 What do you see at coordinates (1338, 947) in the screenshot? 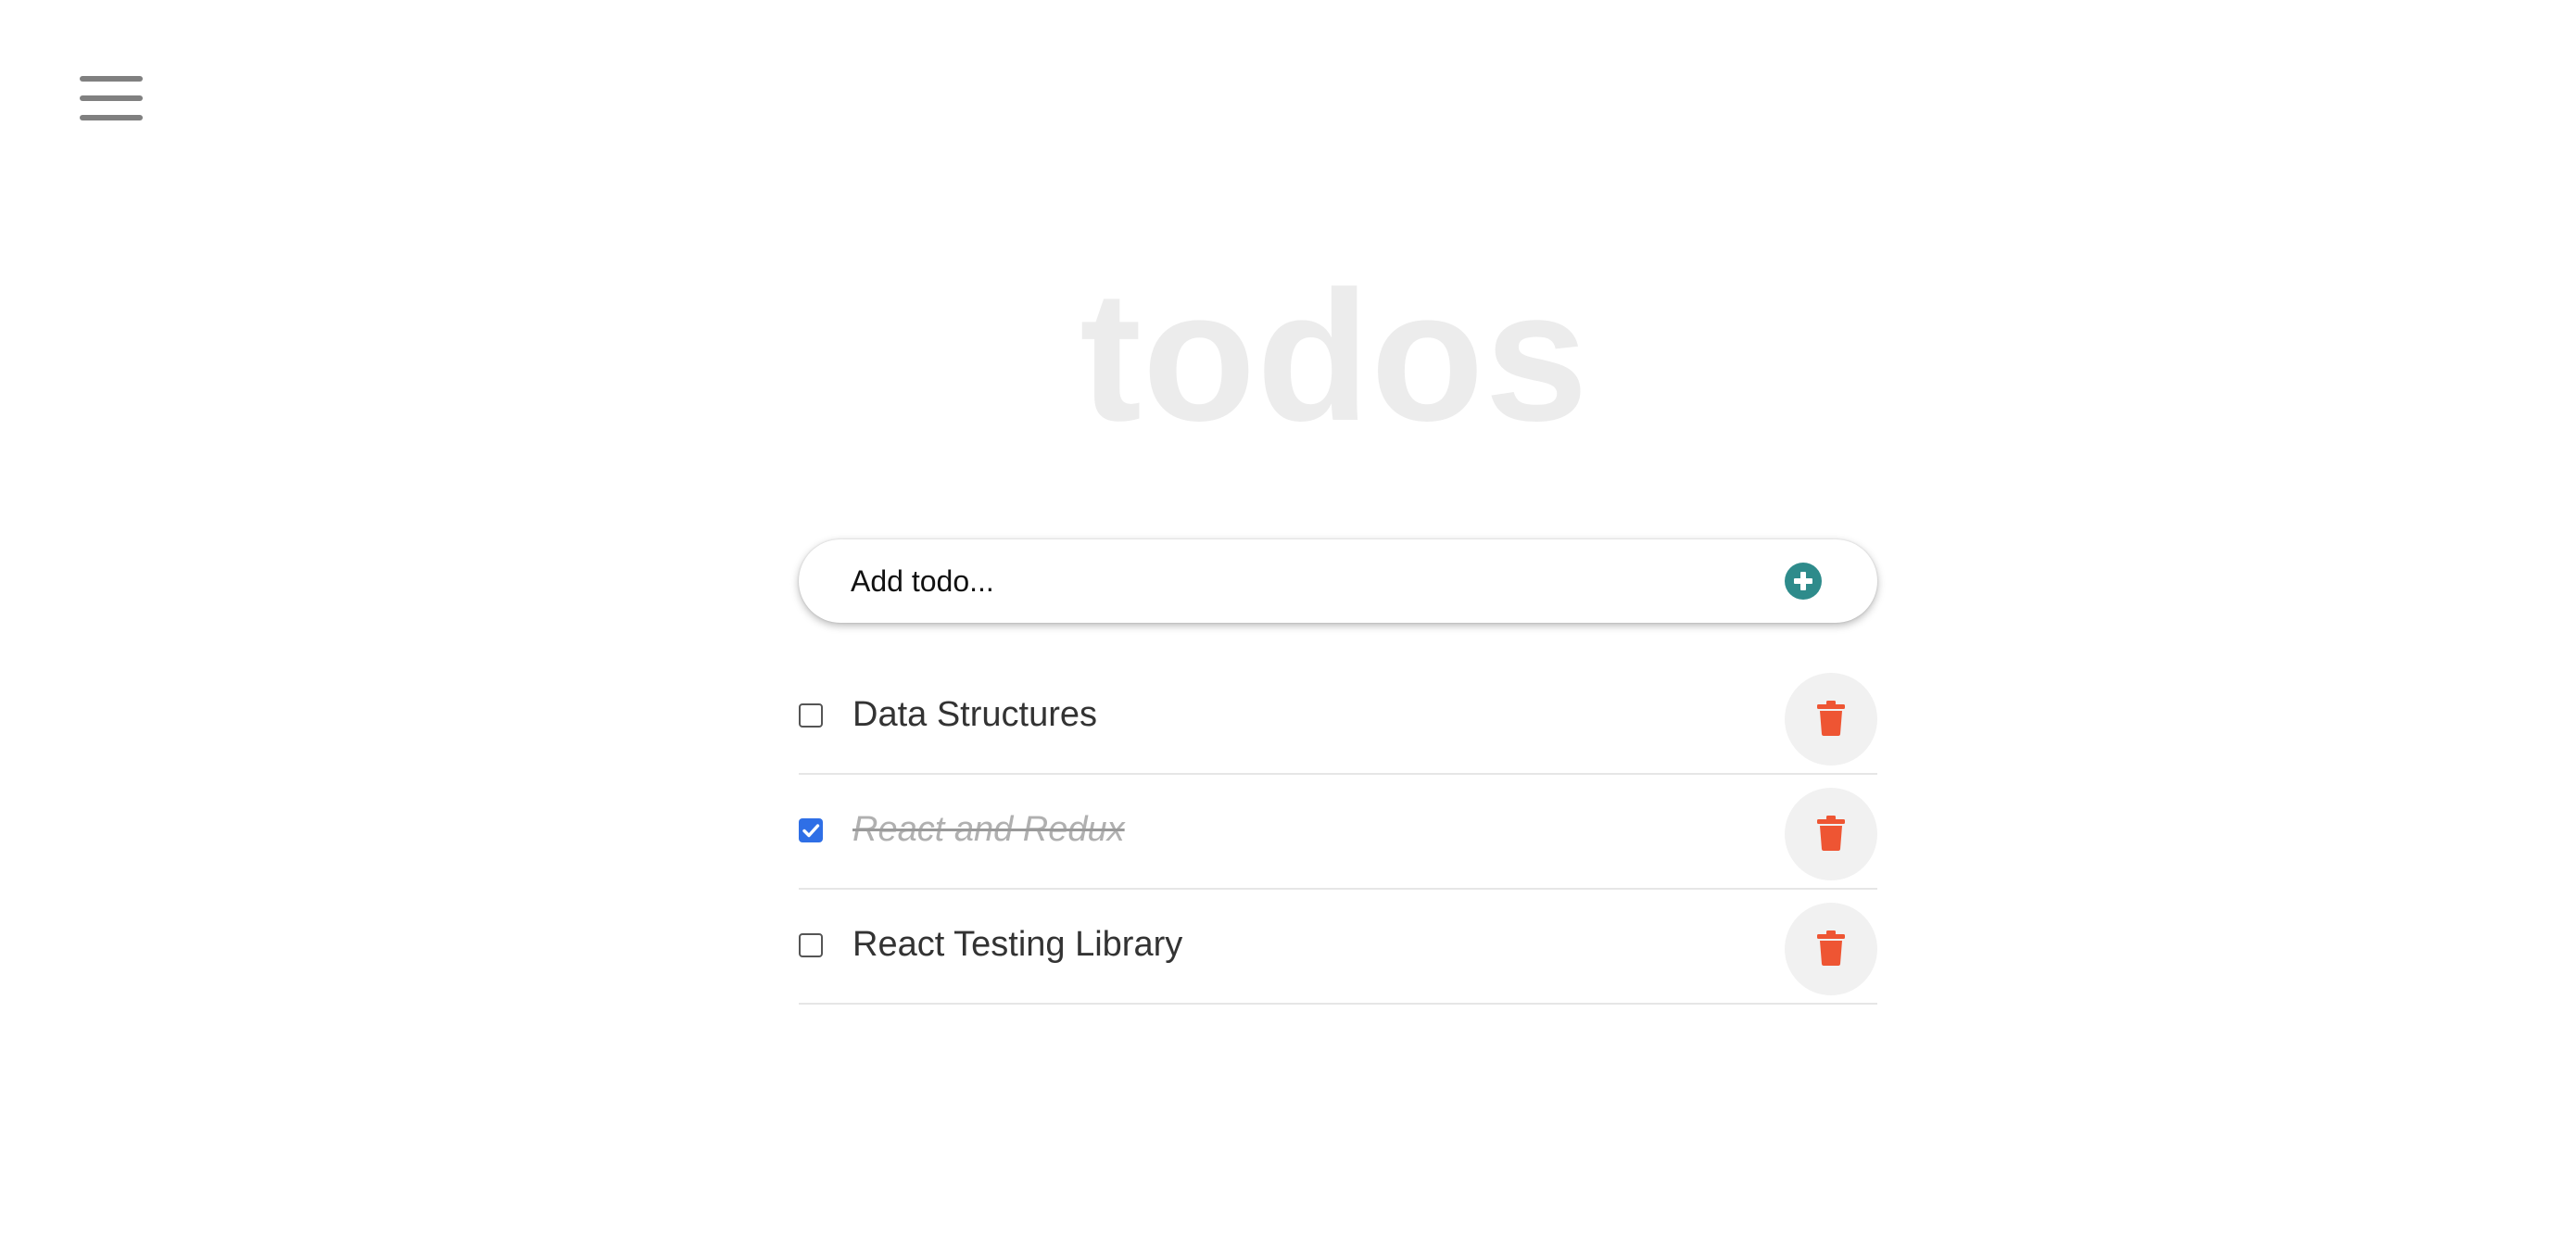
I see `todo-item: React Testing Library` at bounding box center [1338, 947].